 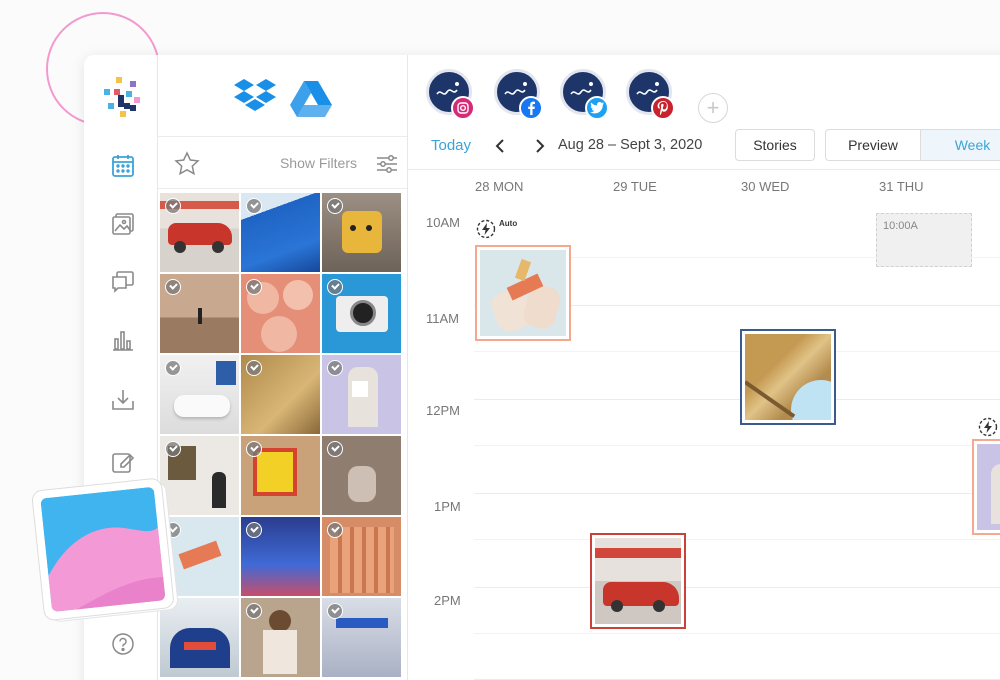 What do you see at coordinates (508, 223) in the screenshot?
I see `auto-label: Auto` at bounding box center [508, 223].